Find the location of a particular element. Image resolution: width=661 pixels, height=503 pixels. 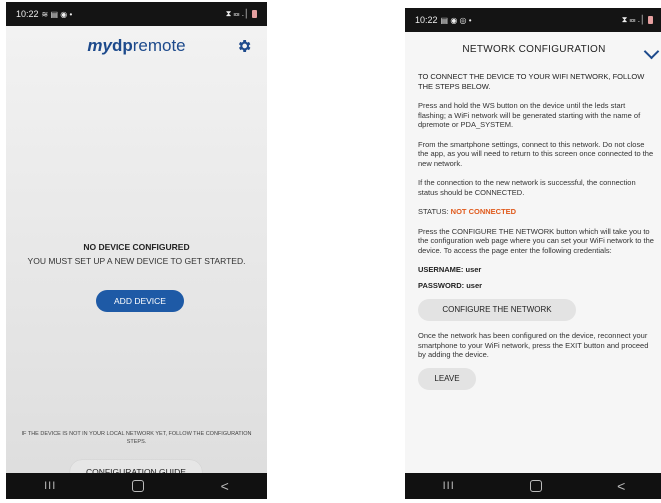

leave-button: LEAVE is located at coordinates (447, 378).